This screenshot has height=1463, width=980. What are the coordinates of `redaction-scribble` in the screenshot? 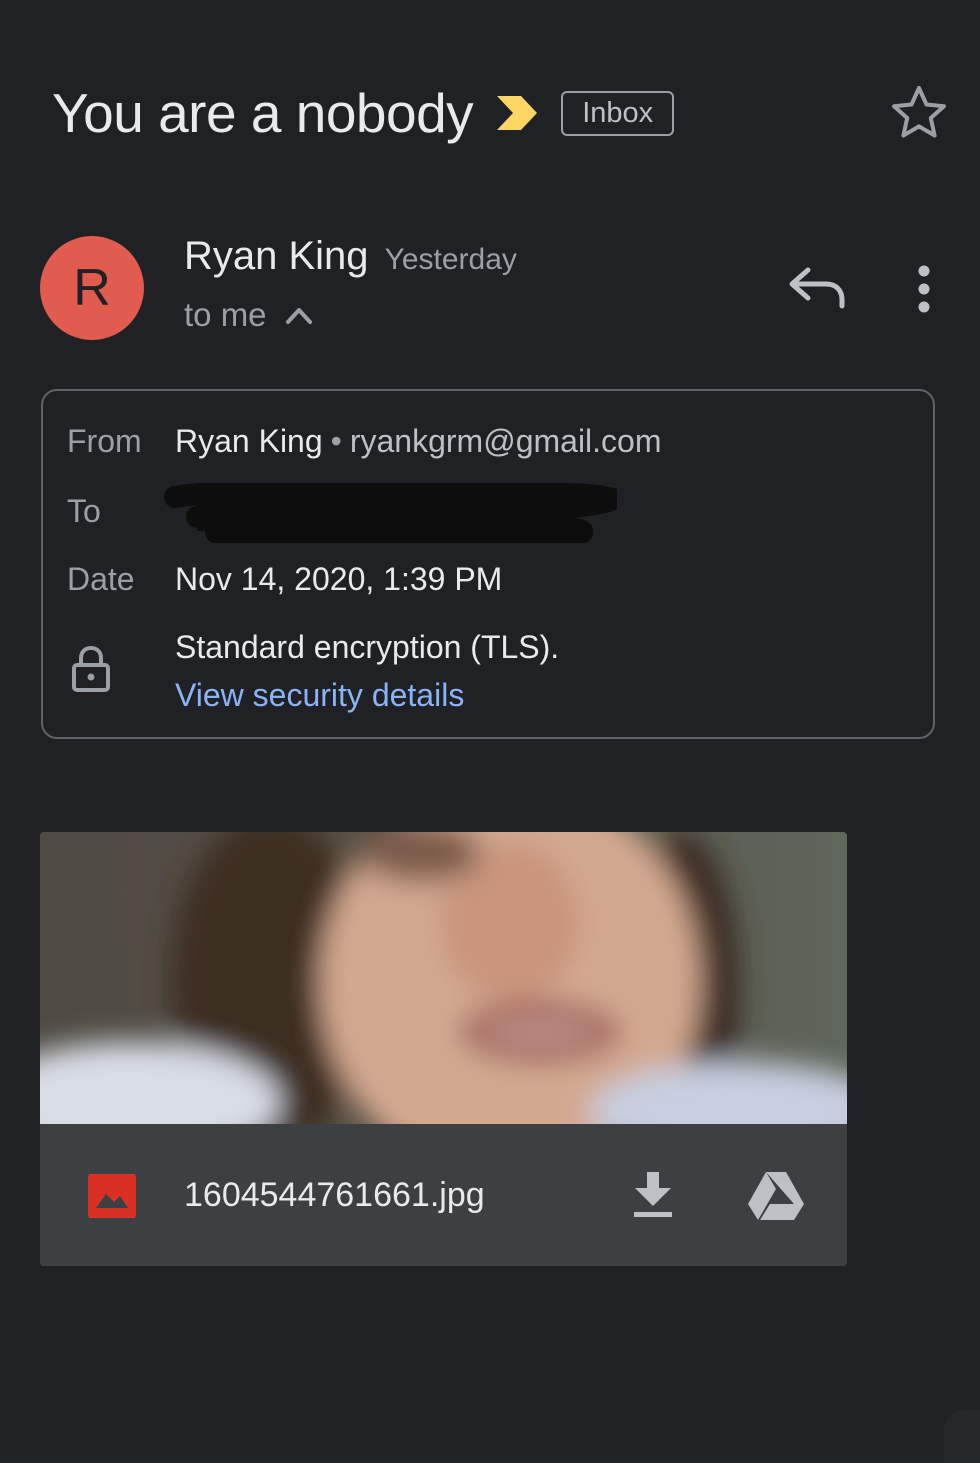 It's located at (390, 513).